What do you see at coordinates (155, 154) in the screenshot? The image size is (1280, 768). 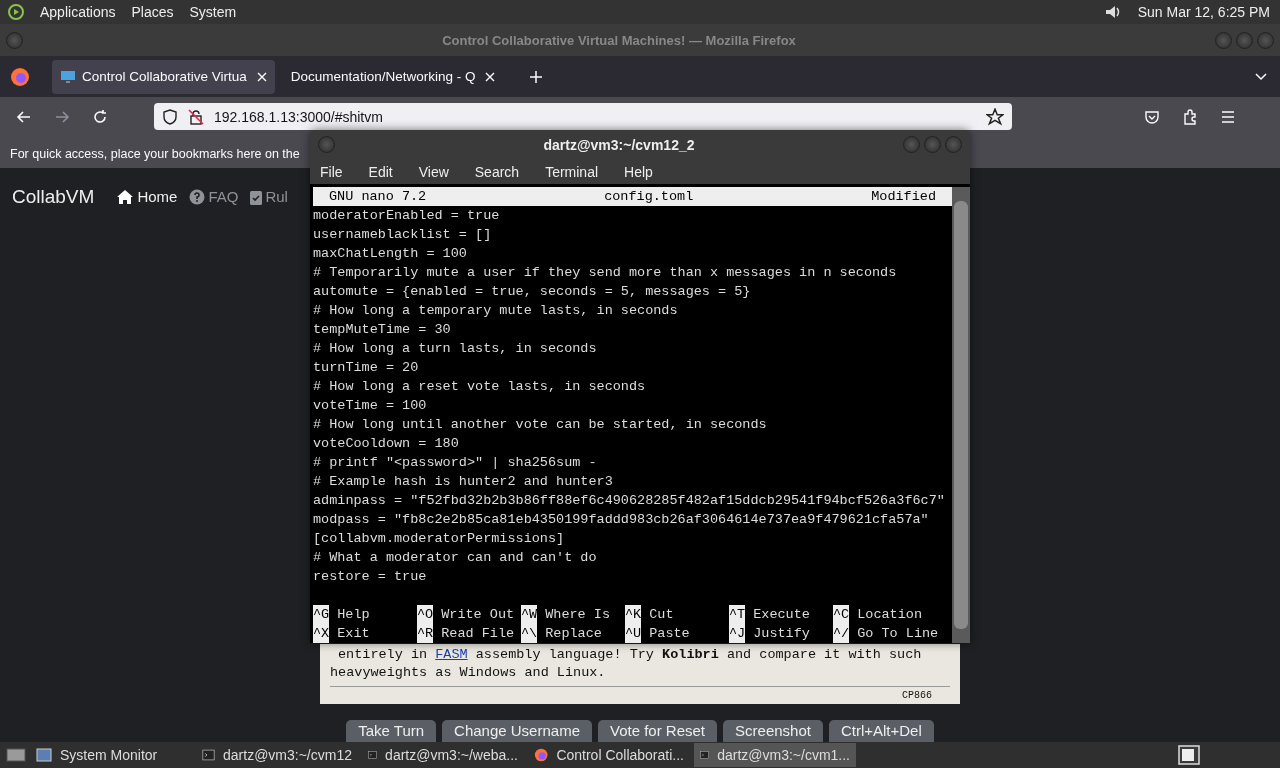 I see `bookmarks-hint: For quick access, place your bookmarks here on the` at bounding box center [155, 154].